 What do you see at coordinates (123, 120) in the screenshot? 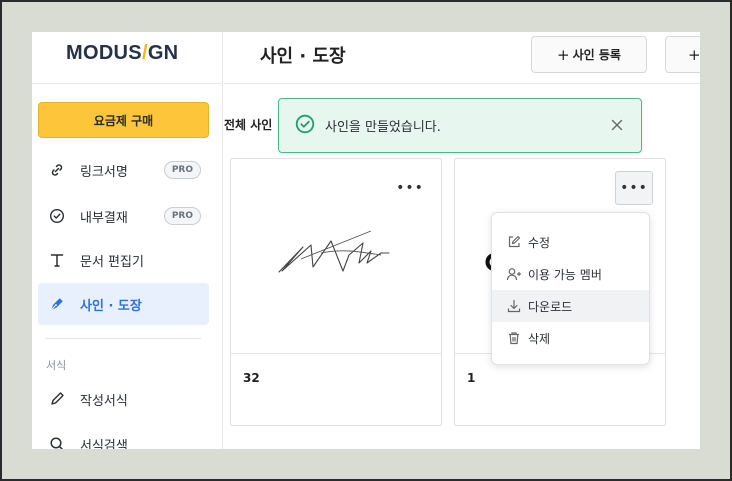
I see `upgrade-button: 요금제 구매` at bounding box center [123, 120].